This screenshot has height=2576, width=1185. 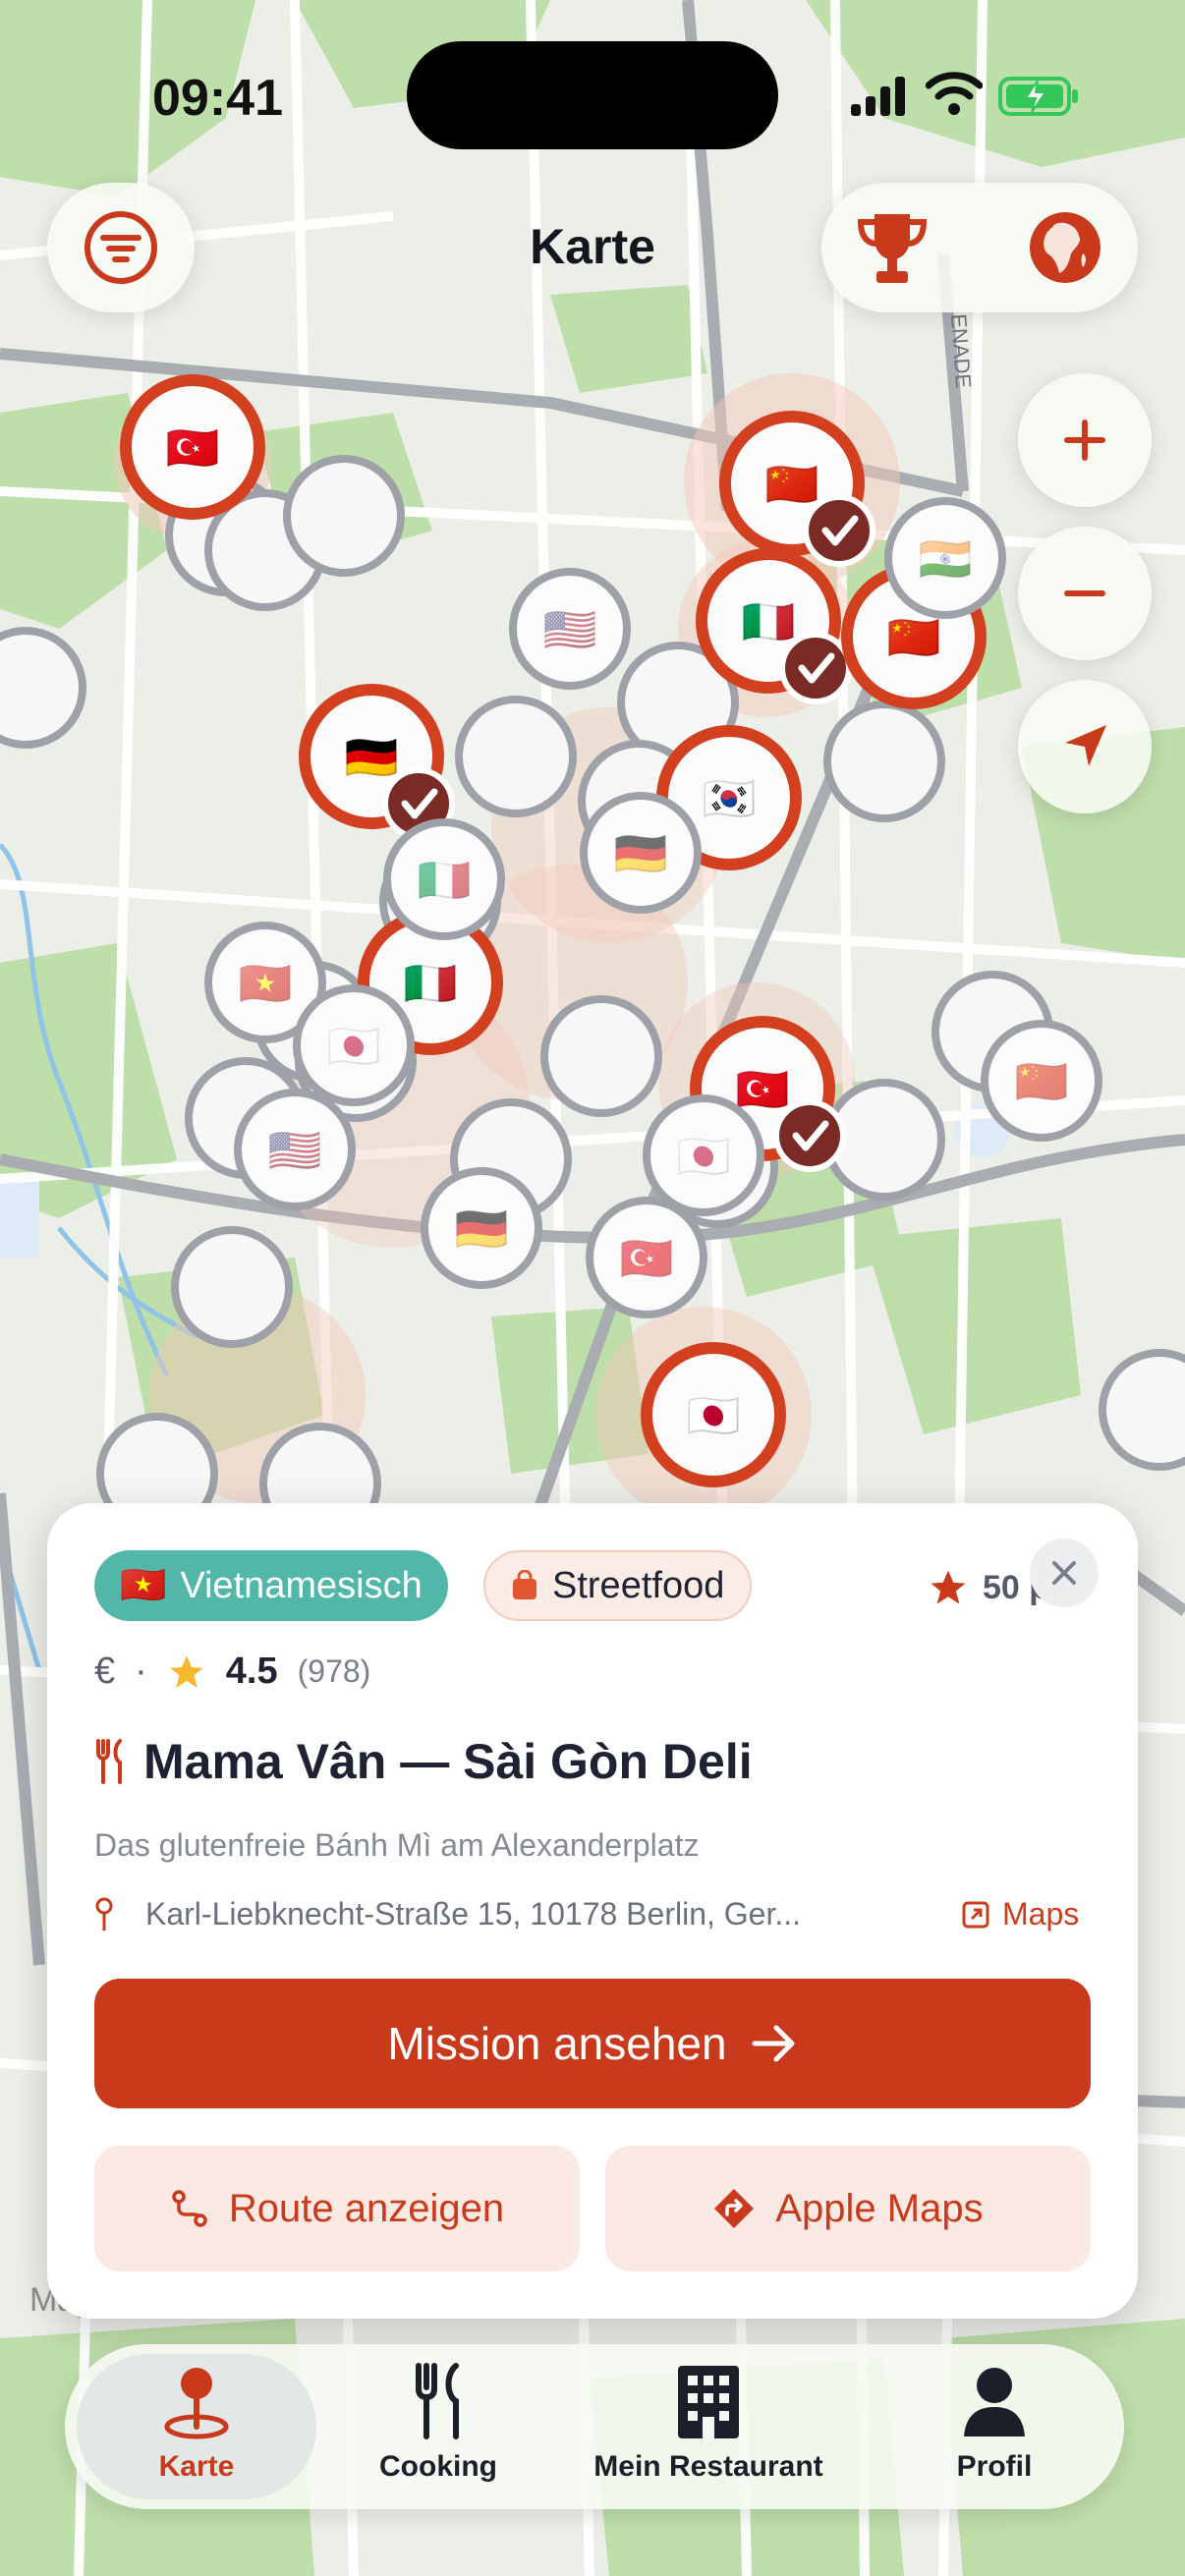 I want to click on pin-flag: 🇮🇹, so click(x=431, y=984).